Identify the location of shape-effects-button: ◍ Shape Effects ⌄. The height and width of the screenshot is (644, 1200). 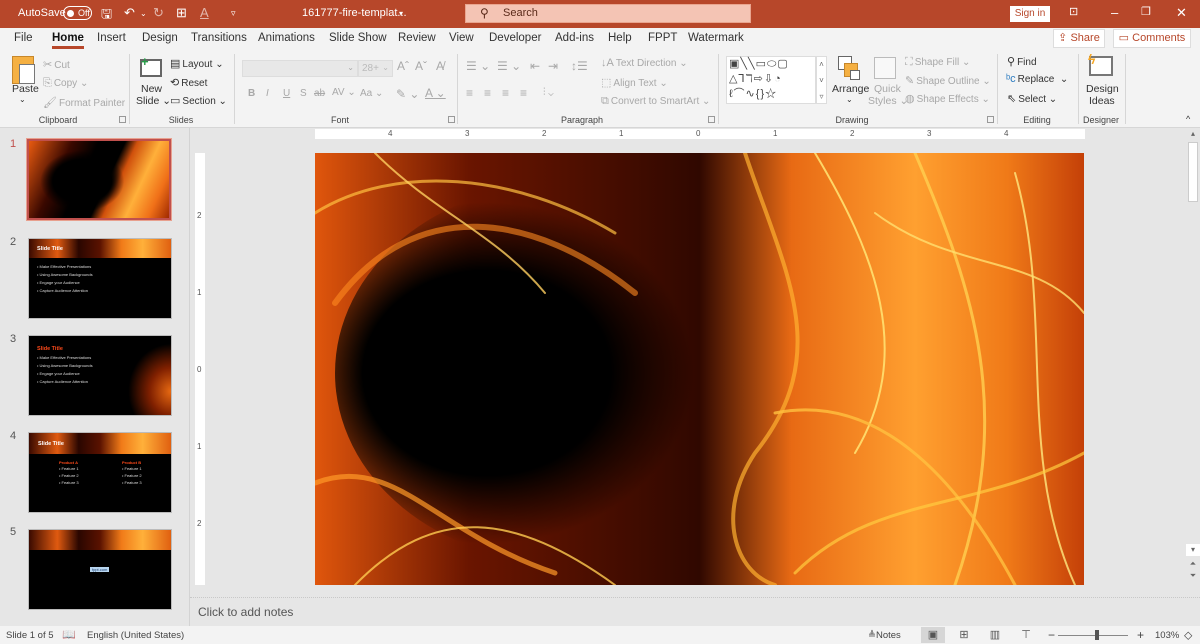
(947, 98).